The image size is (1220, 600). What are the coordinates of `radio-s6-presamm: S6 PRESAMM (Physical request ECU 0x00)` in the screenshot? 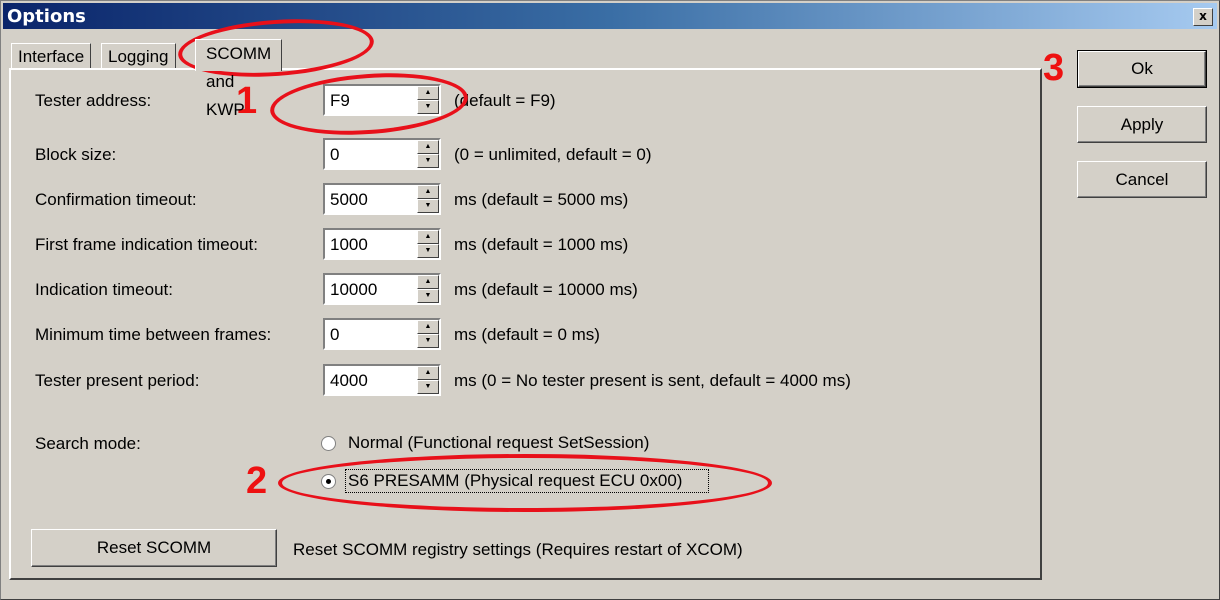 It's located at (515, 481).